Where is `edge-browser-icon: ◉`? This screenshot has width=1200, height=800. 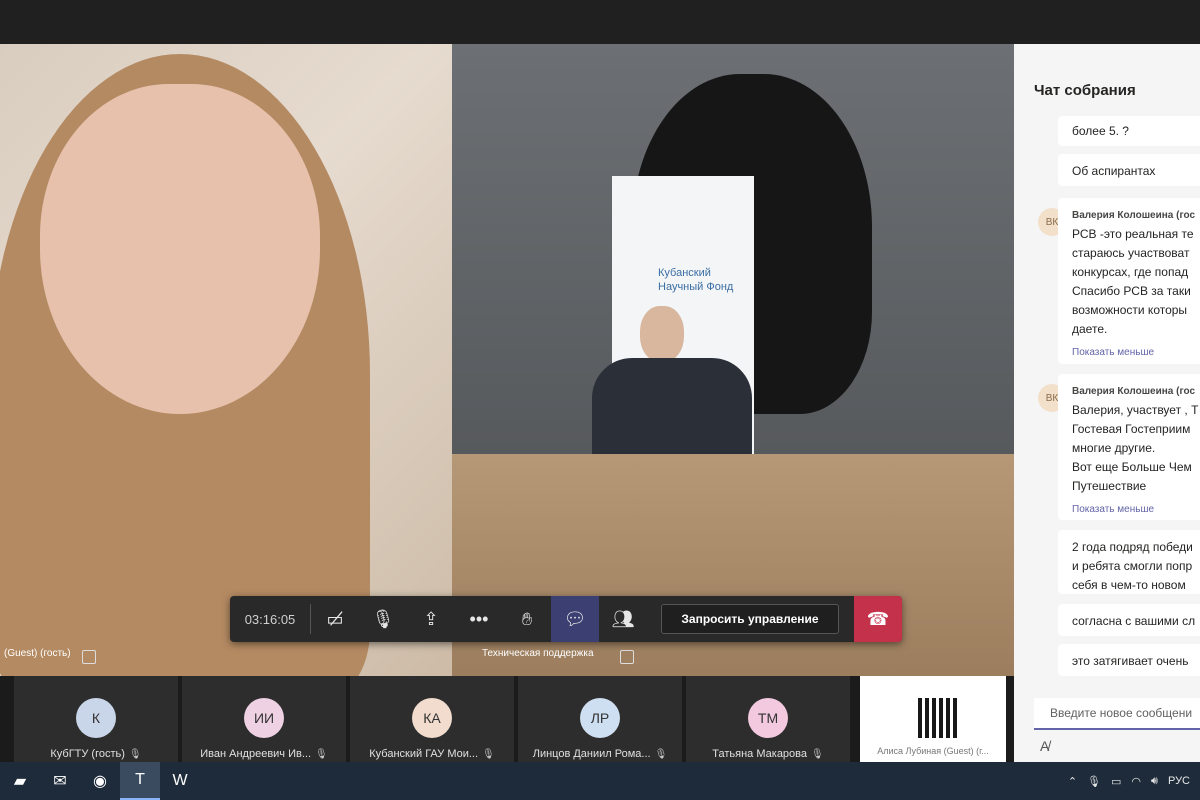
edge-browser-icon: ◉ is located at coordinates (100, 781).